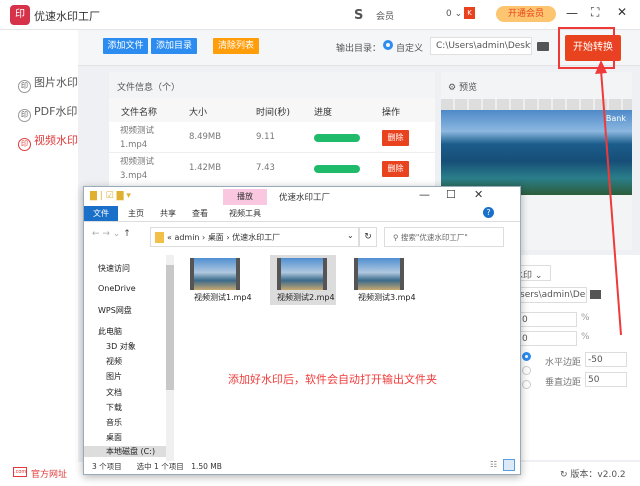  I want to click on address-bar: « admin › 桌面 › 优速水印工厂 ⌄, so click(254, 237).